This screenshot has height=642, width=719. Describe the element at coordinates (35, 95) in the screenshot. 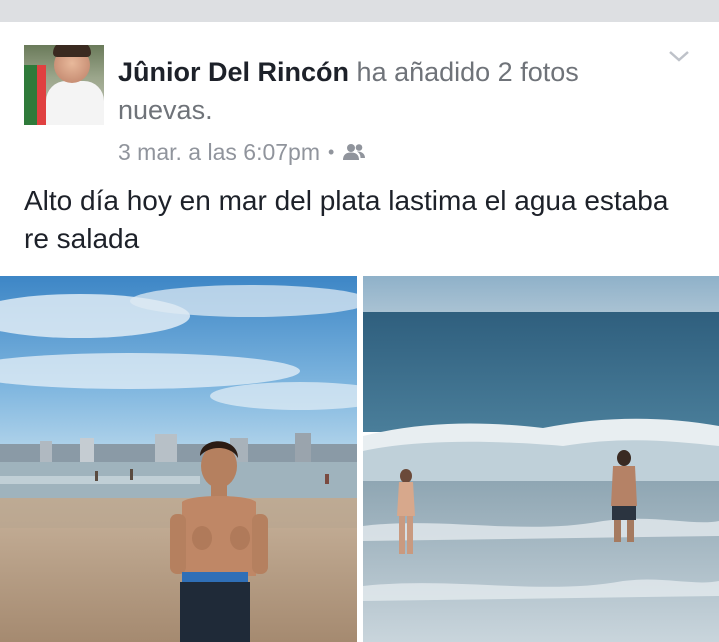

I see `avatar-flag` at that location.